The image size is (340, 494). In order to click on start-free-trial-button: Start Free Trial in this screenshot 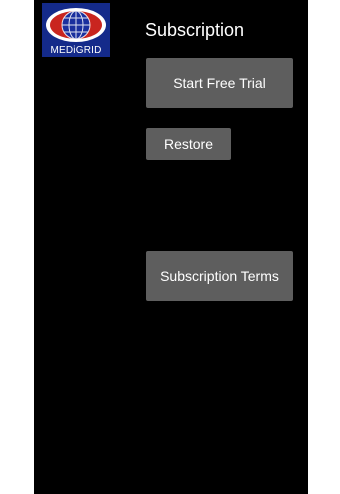, I will do `click(219, 83)`.